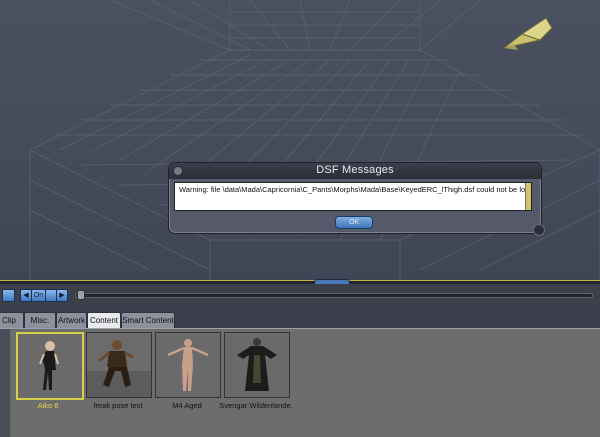 Image resolution: width=600 pixels, height=437 pixels. Describe the element at coordinates (187, 405) in the screenshot. I see `thumbnail-label: M4 Aged` at that location.